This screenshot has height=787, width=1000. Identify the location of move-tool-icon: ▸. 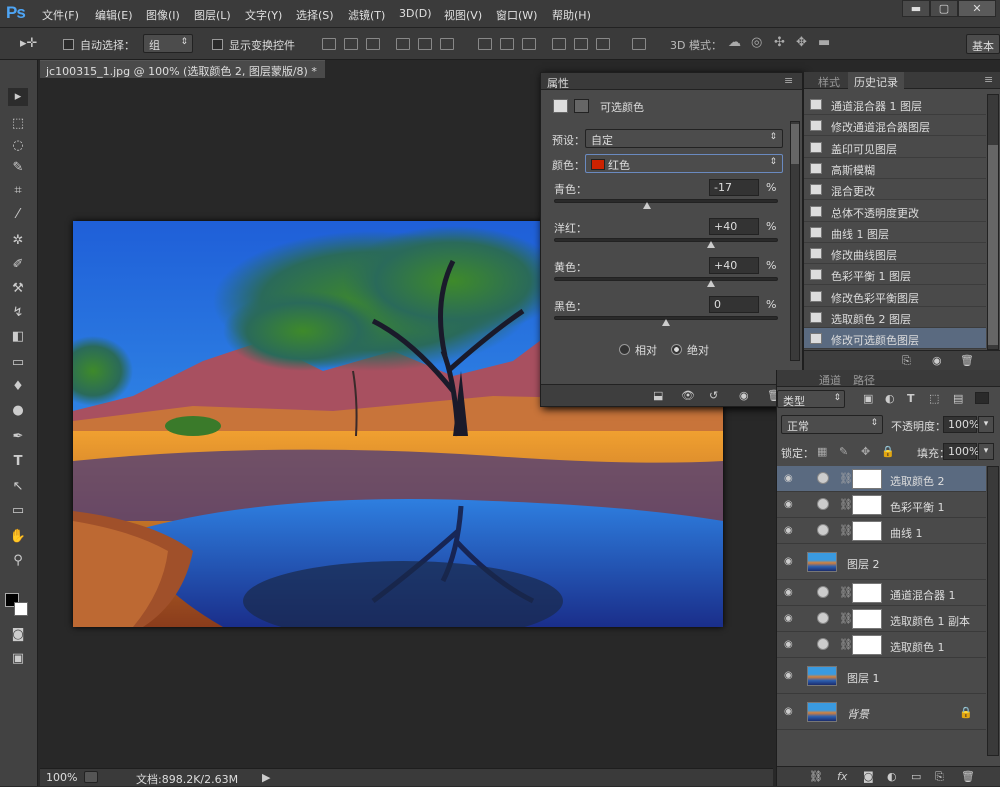
(18, 97).